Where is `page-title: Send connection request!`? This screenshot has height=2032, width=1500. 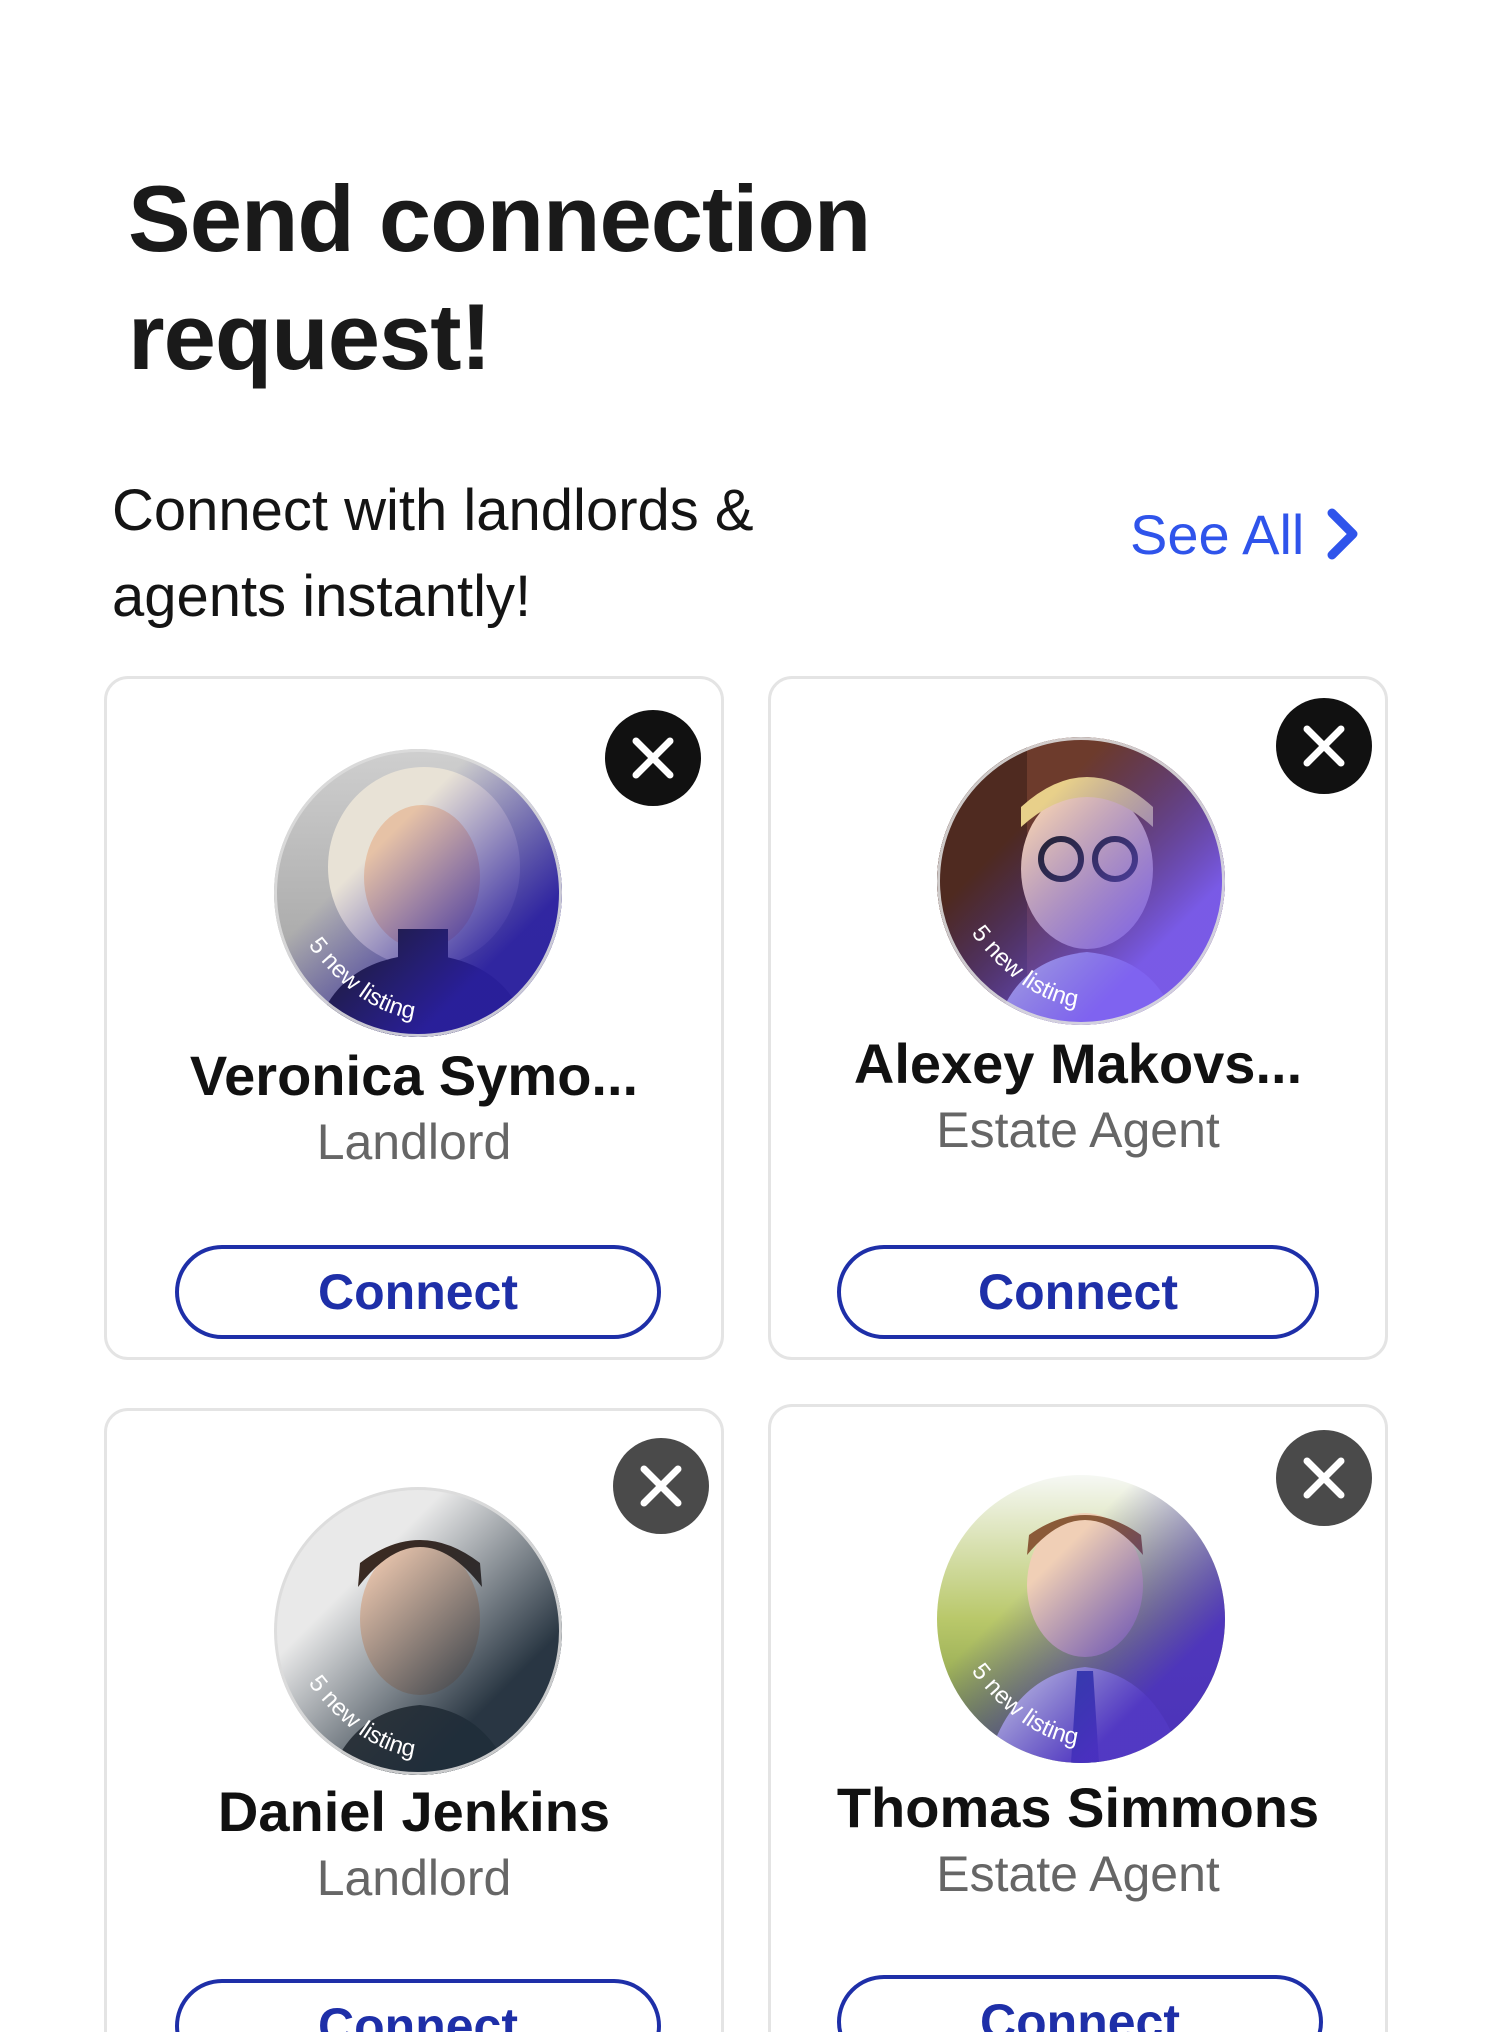
page-title: Send connection request! is located at coordinates (499, 277).